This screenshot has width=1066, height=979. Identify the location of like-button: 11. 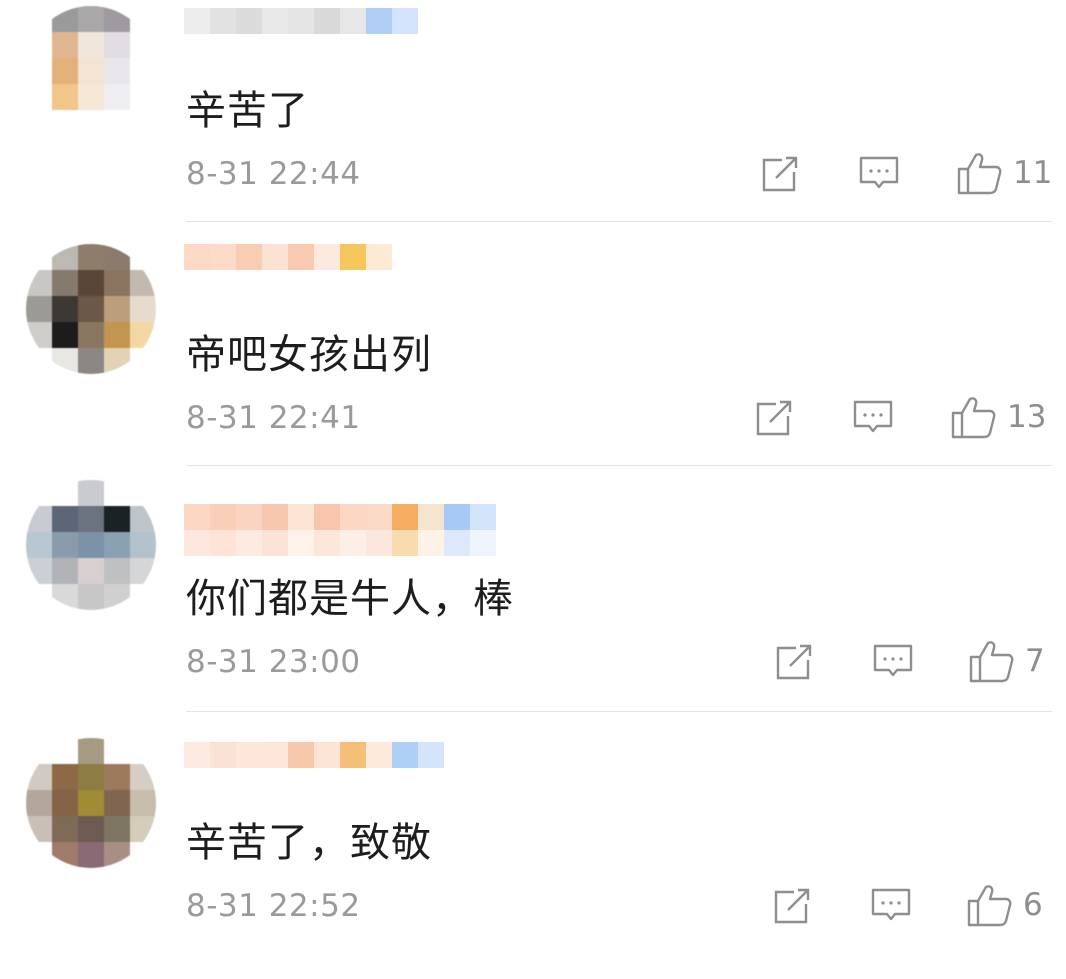
(1004, 173).